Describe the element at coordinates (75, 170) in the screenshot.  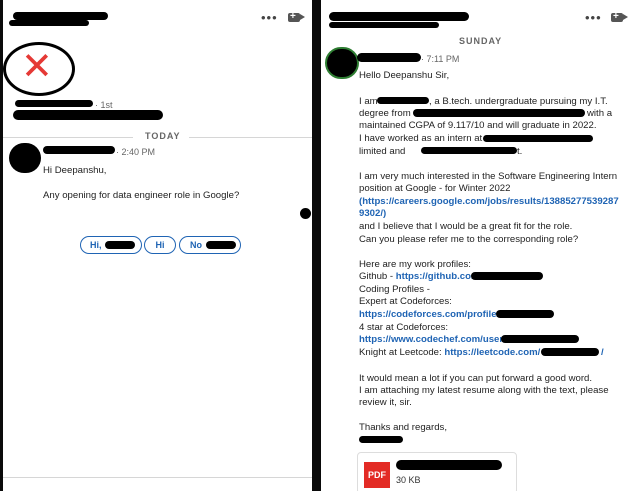
I see `message-greeting: Hi Deepanshu,` at that location.